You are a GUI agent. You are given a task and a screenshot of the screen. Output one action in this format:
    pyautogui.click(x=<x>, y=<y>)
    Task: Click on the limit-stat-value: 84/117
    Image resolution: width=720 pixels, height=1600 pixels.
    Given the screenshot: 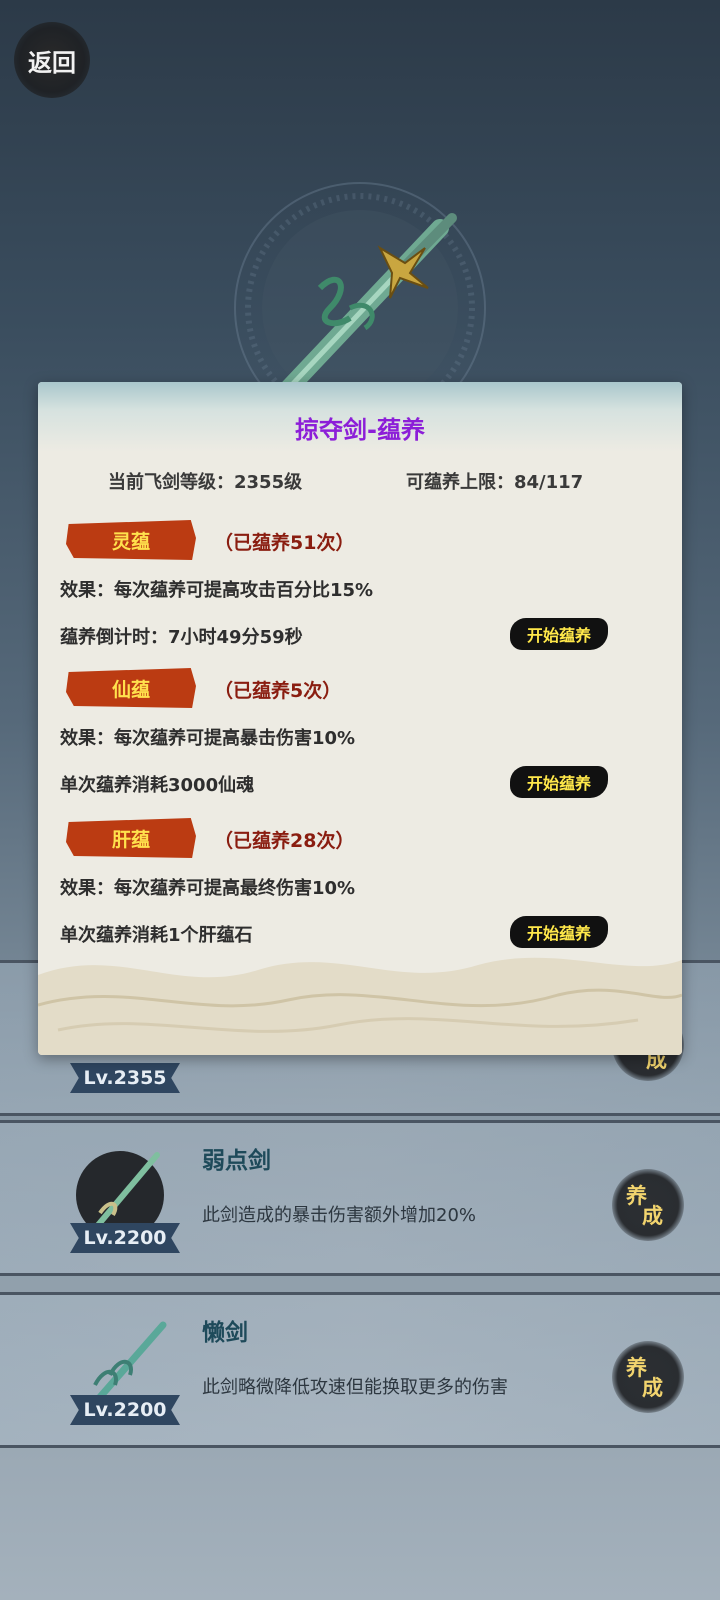 What is the action you would take?
    pyautogui.click(x=549, y=482)
    